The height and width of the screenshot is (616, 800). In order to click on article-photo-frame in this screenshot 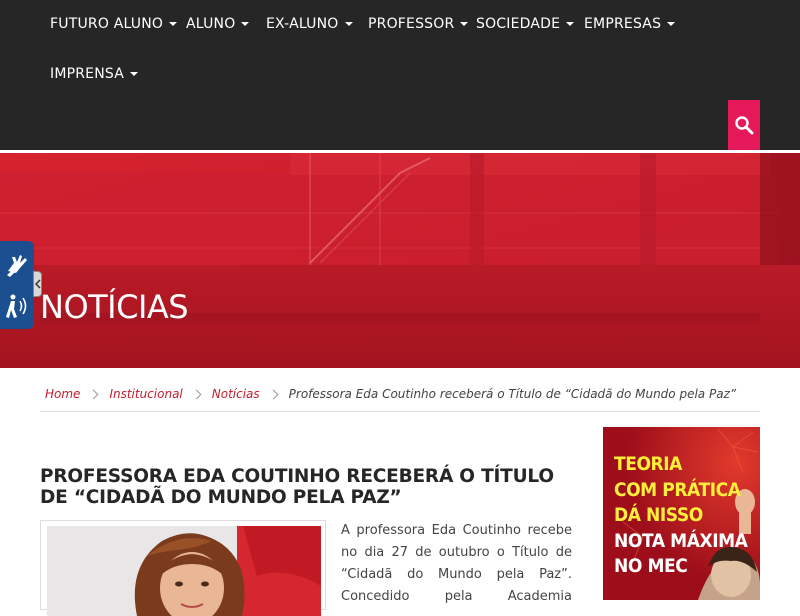, I will do `click(183, 568)`.